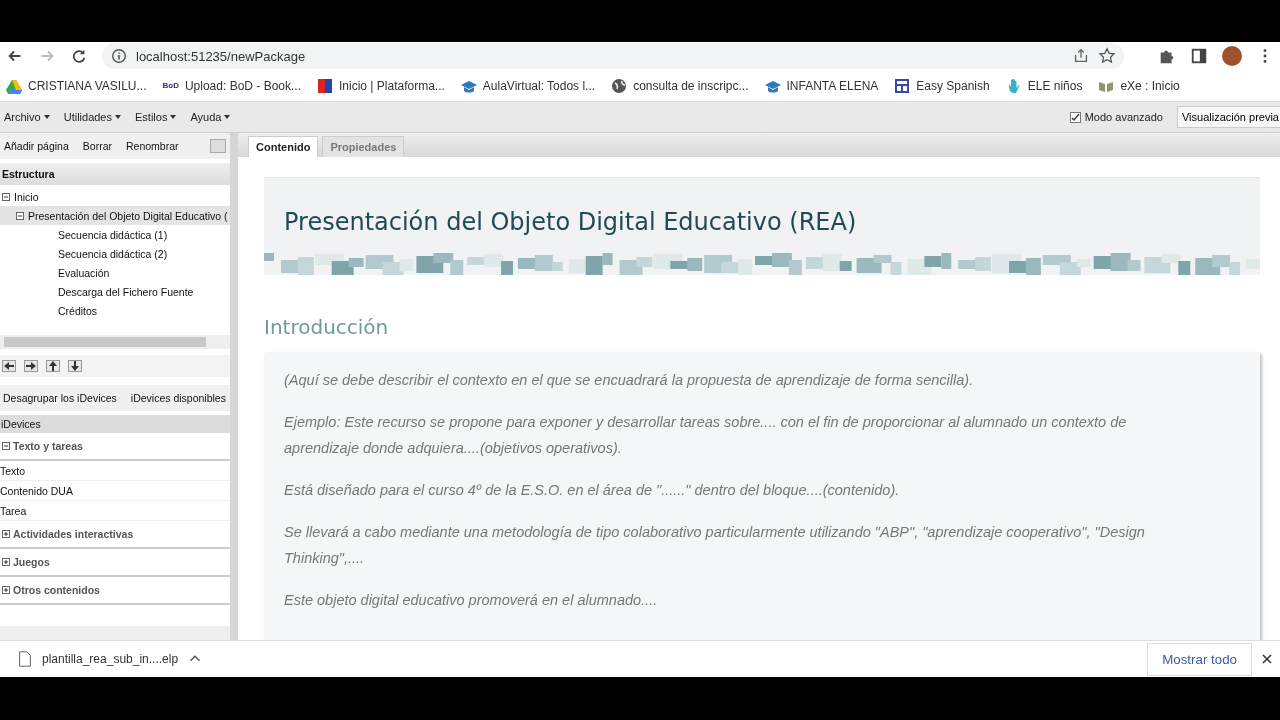 This screenshot has width=1280, height=720. Describe the element at coordinates (119, 56) in the screenshot. I see `info-icon` at that location.